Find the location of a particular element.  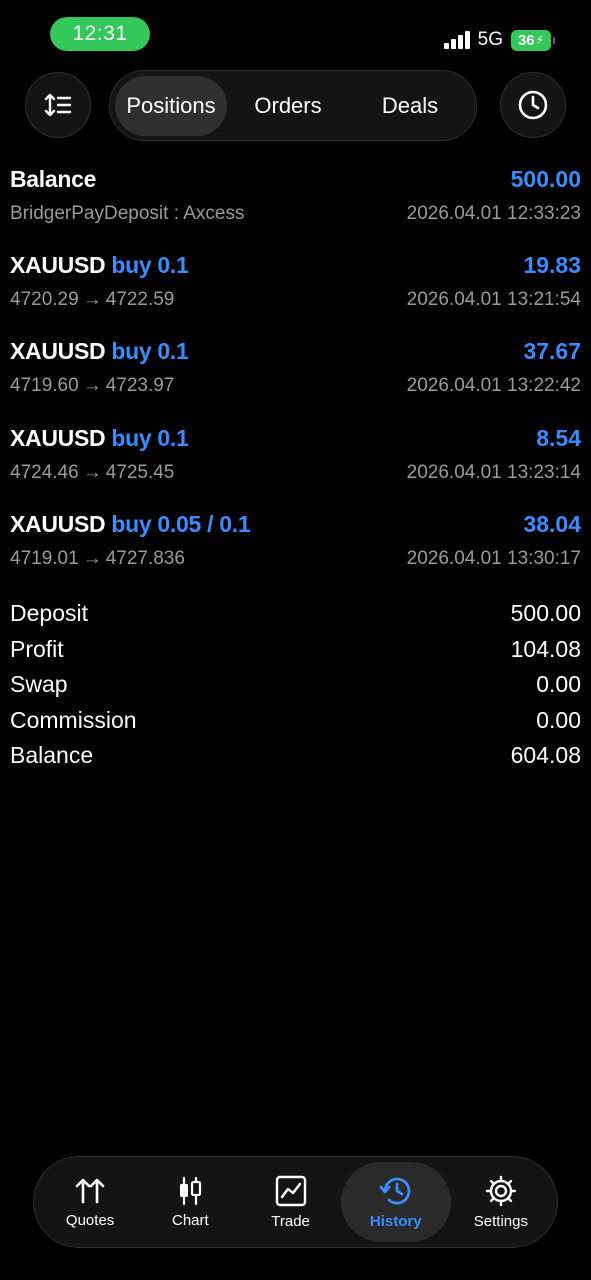

position-profit: 19.83 is located at coordinates (552, 265).